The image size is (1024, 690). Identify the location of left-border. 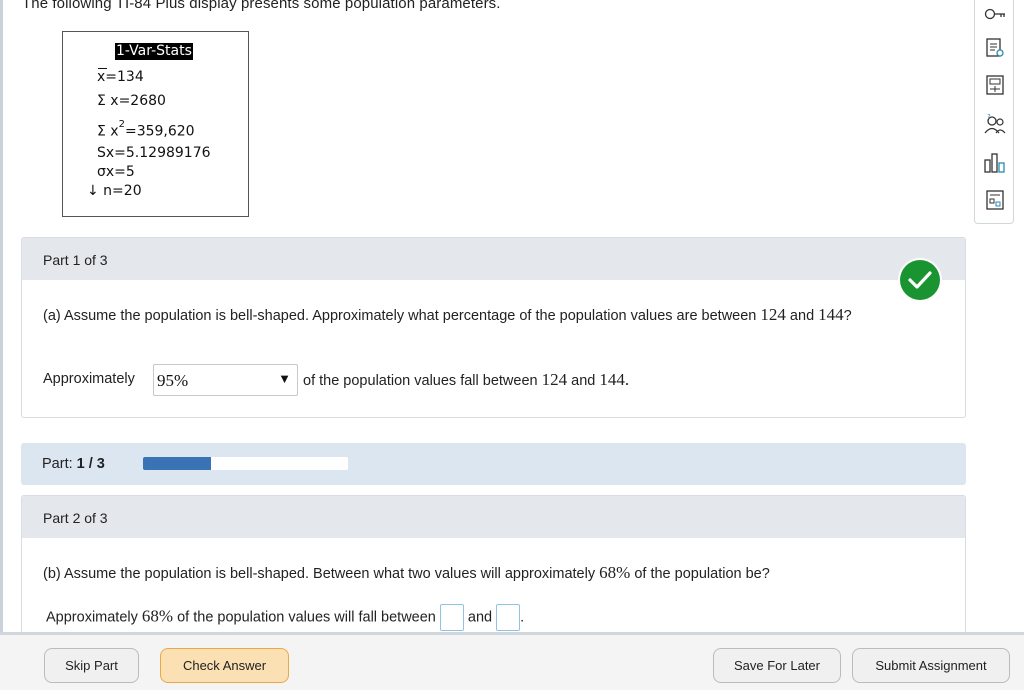
(1, 345).